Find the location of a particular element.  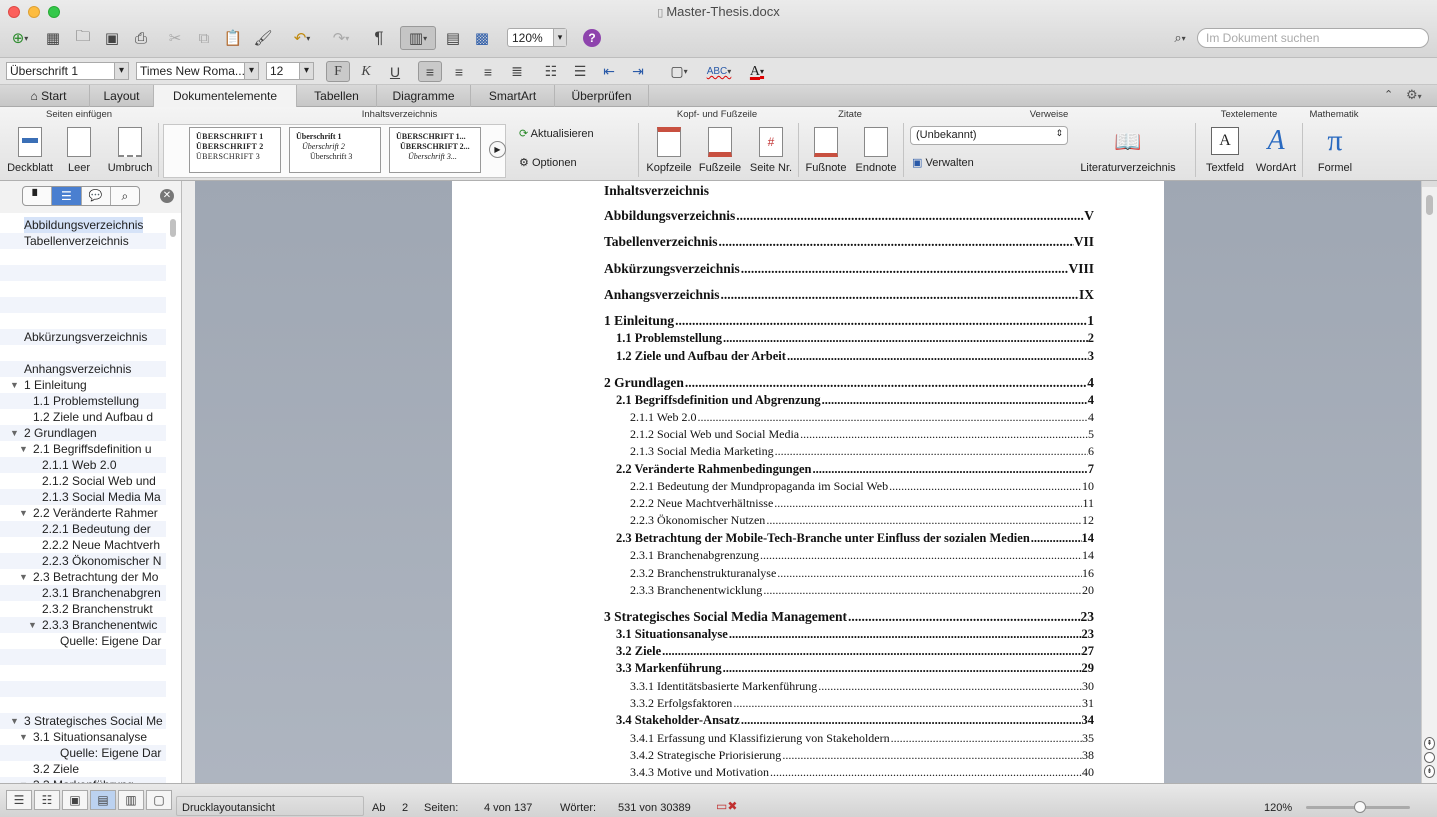

open-button: 🗀 is located at coordinates (83, 38).